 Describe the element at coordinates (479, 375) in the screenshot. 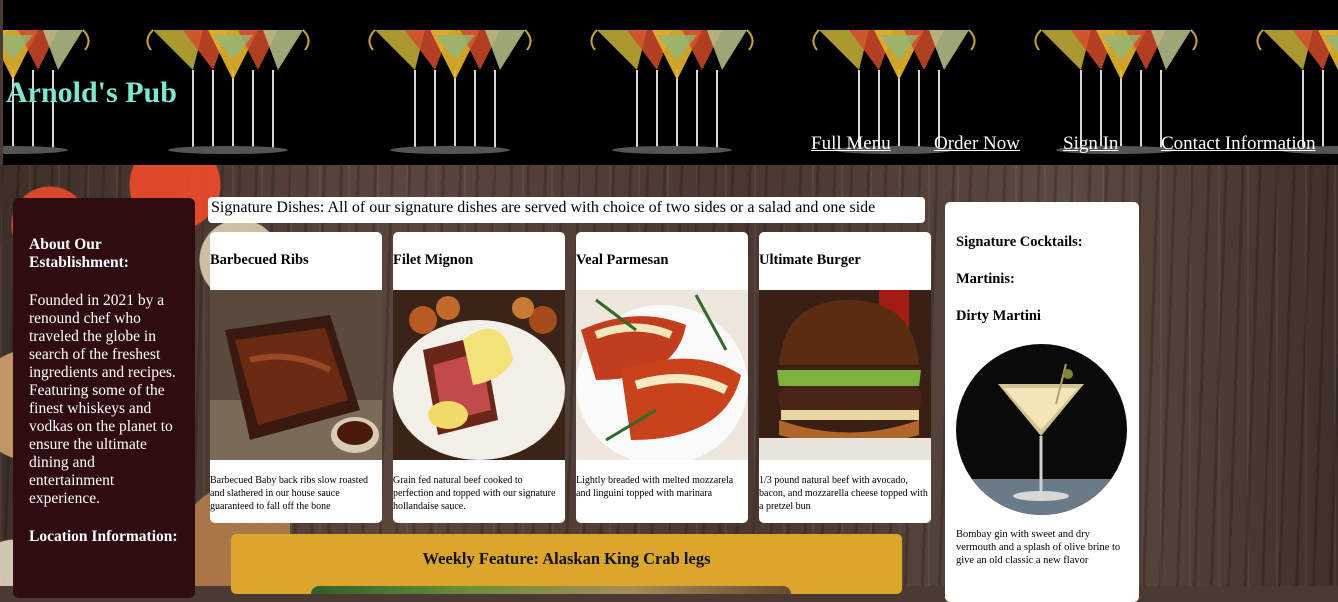

I see `steak-photo` at that location.